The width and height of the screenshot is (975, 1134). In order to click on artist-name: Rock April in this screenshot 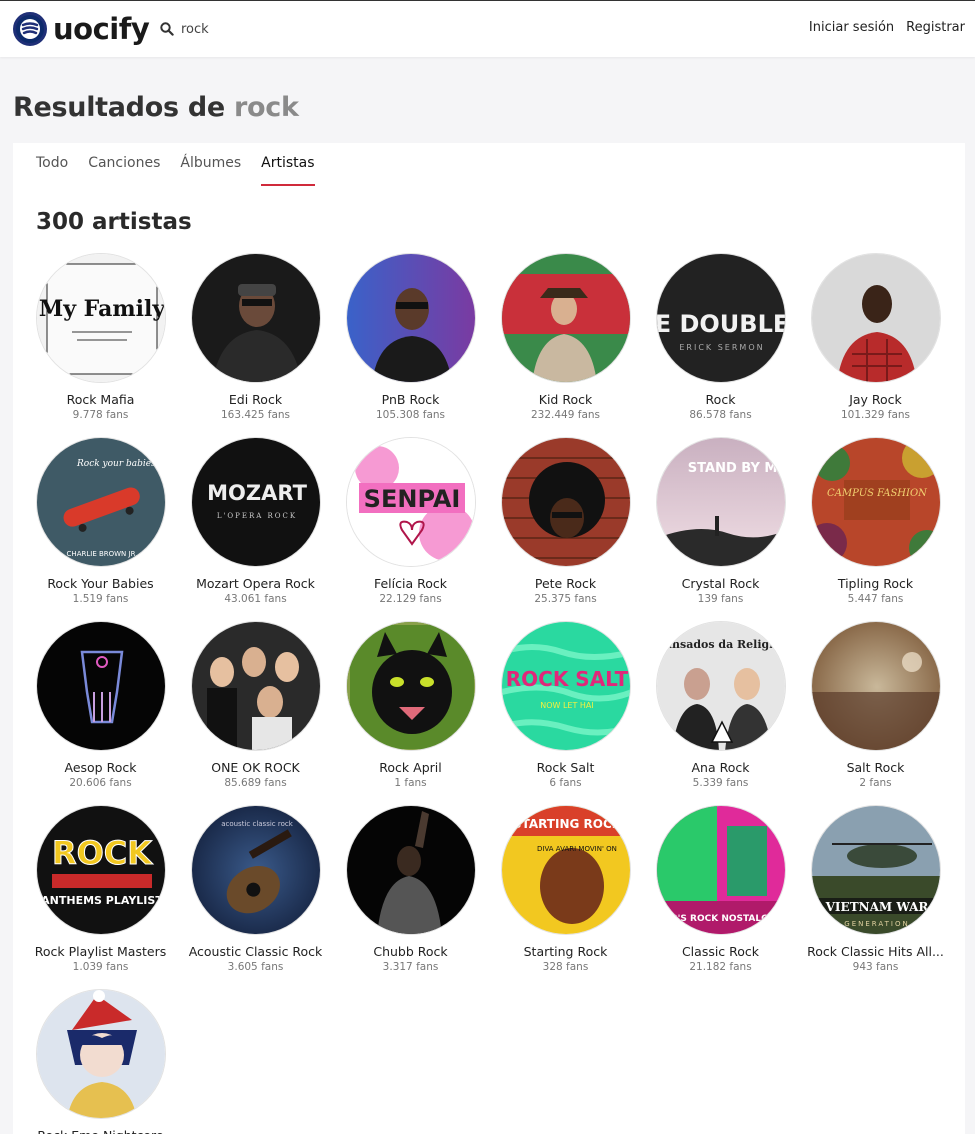, I will do `click(410, 767)`.